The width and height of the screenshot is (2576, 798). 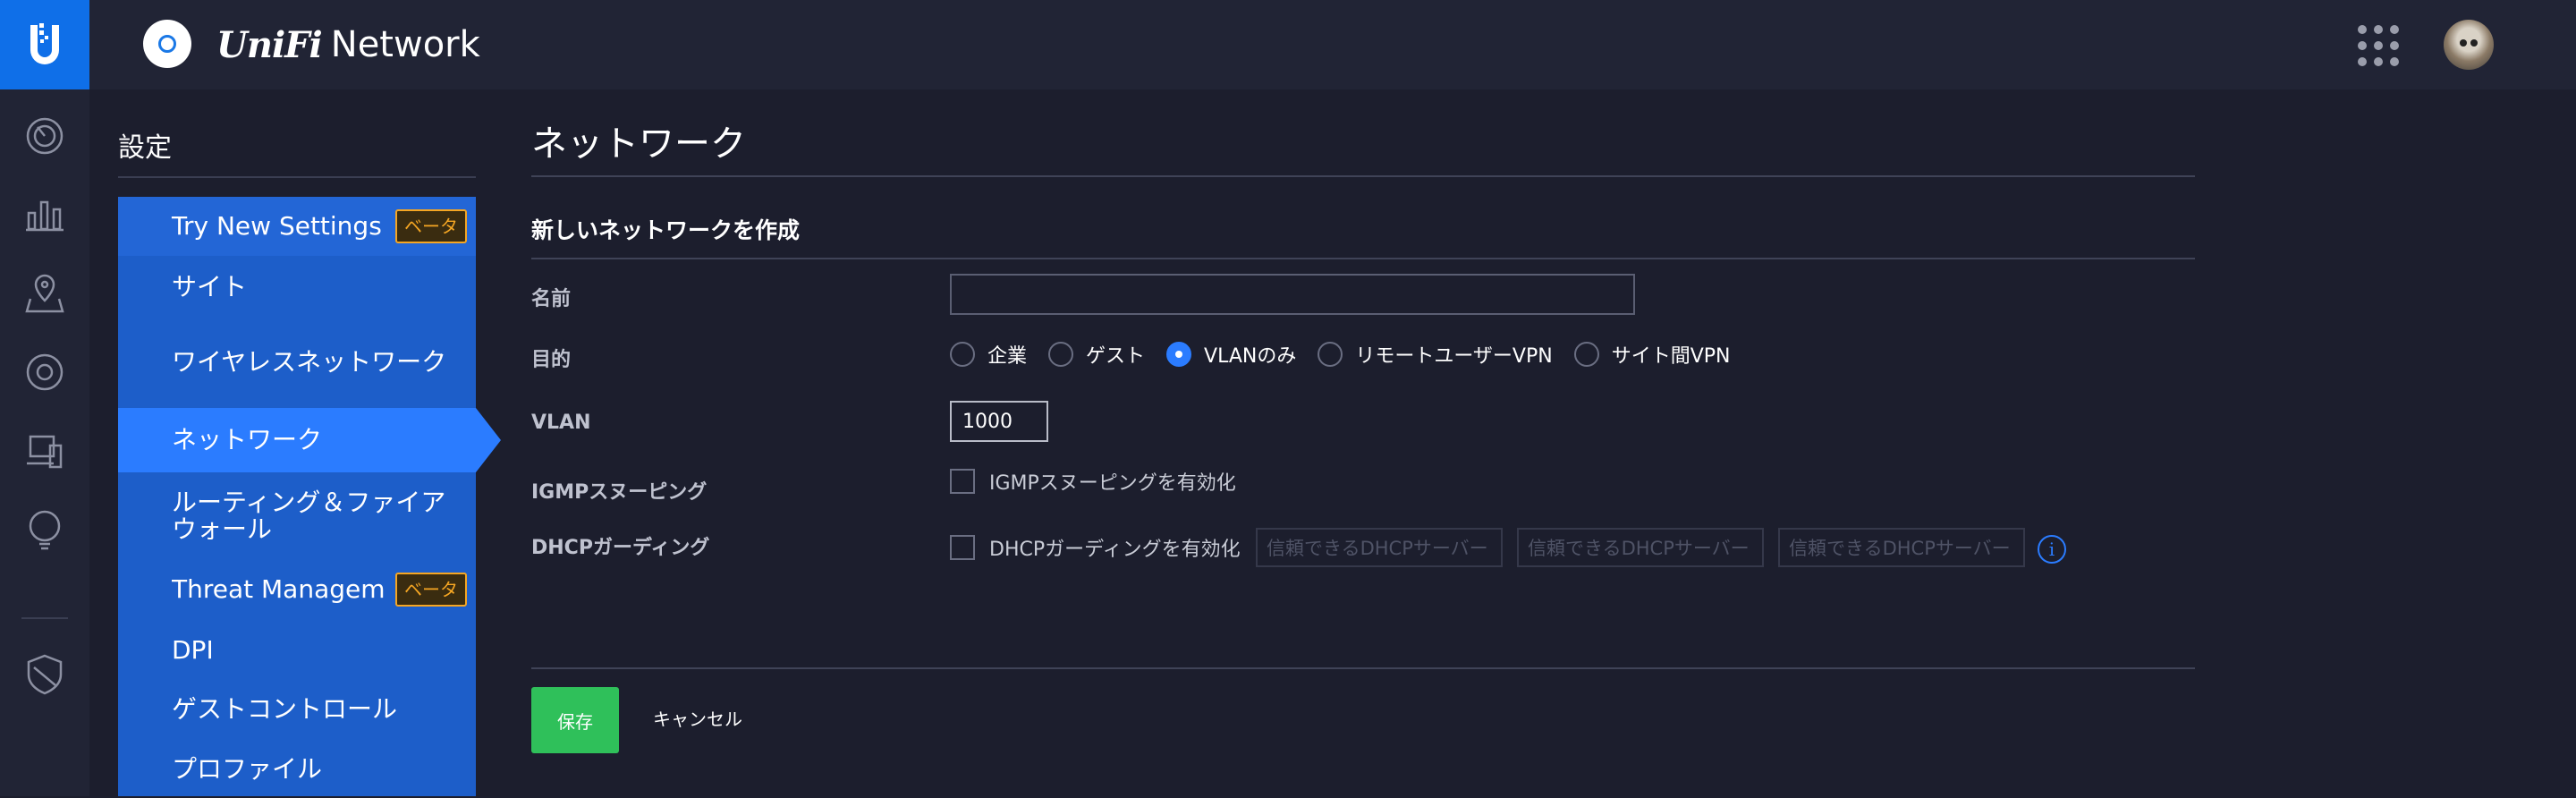 I want to click on avatar, so click(x=2469, y=45).